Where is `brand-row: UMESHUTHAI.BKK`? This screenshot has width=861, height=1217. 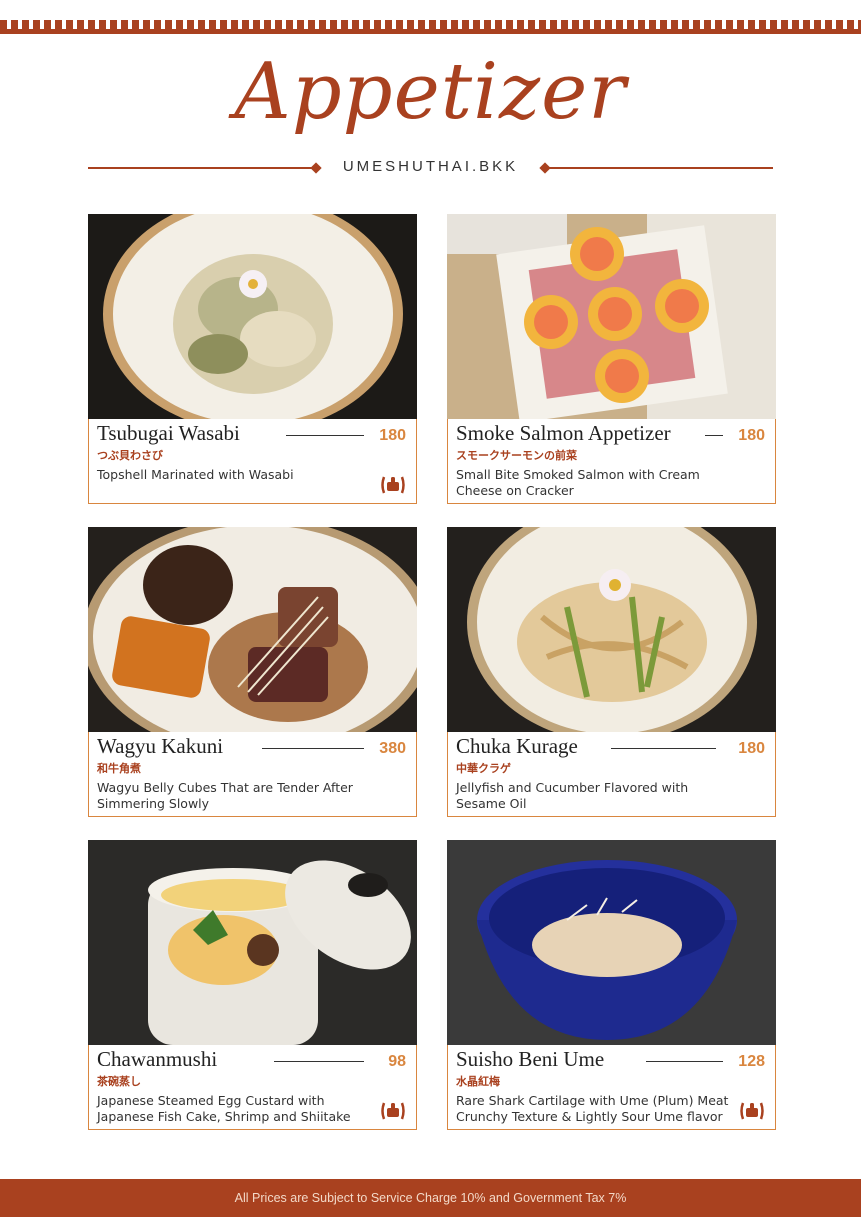 brand-row: UMESHUTHAI.BKK is located at coordinates (430, 168).